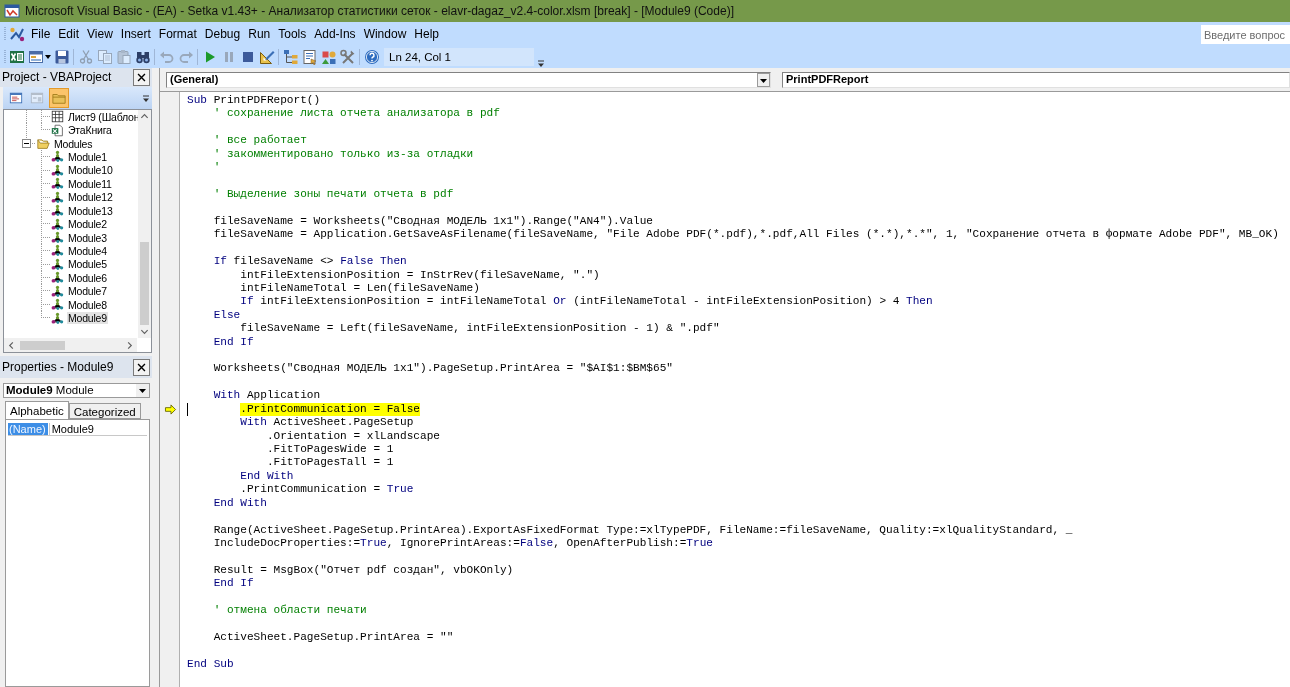  What do you see at coordinates (259, 34) in the screenshot?
I see `menu-item: Run` at bounding box center [259, 34].